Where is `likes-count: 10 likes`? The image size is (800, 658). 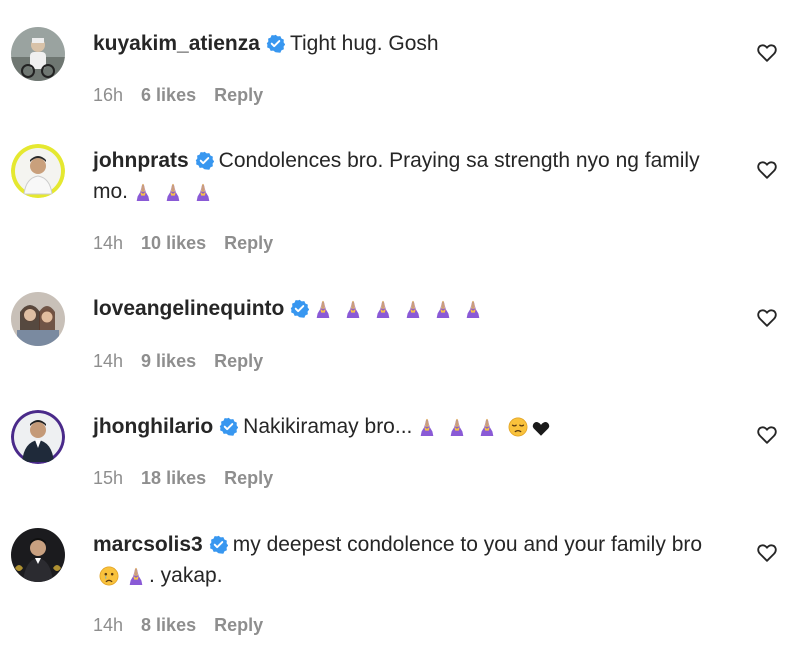 likes-count: 10 likes is located at coordinates (173, 243).